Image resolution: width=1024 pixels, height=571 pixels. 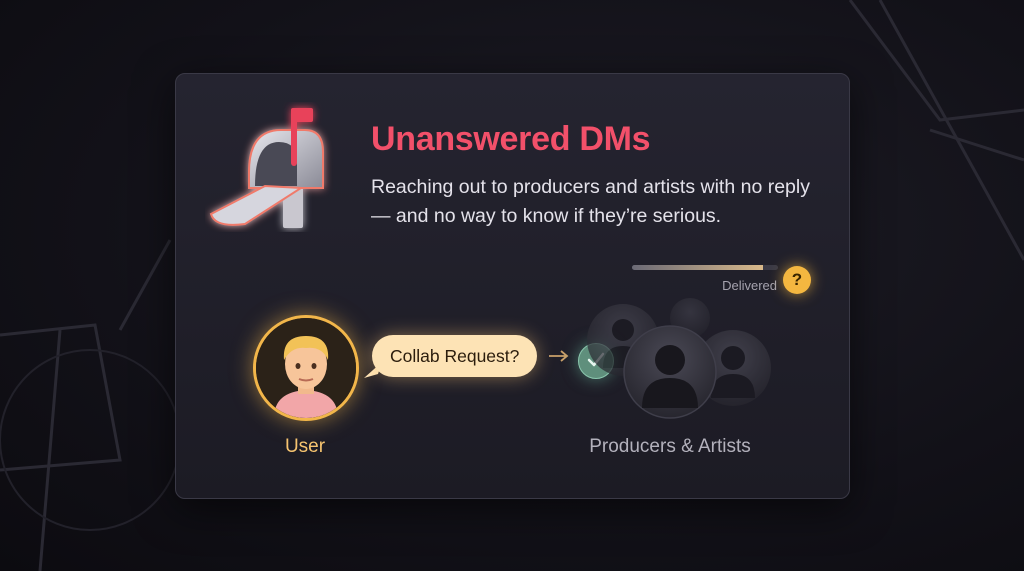 What do you see at coordinates (455, 356) in the screenshot?
I see `collab-request-bubble: Collab Request?` at bounding box center [455, 356].